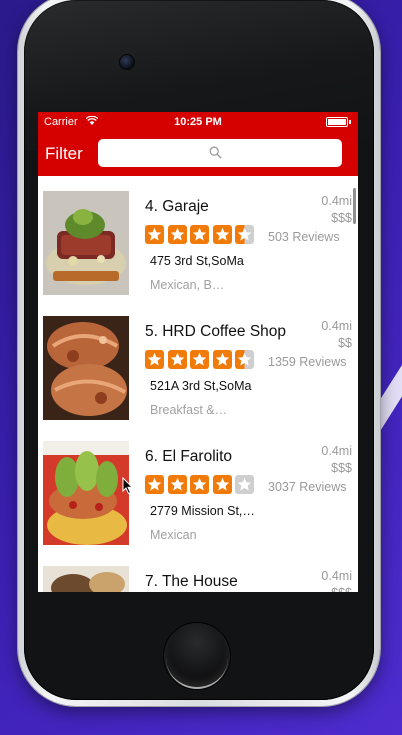  I want to click on food-photo-the-house, so click(86, 579).